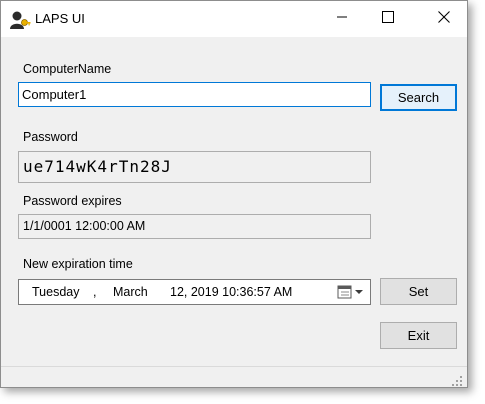  I want to click on computer-name-input, so click(194, 94).